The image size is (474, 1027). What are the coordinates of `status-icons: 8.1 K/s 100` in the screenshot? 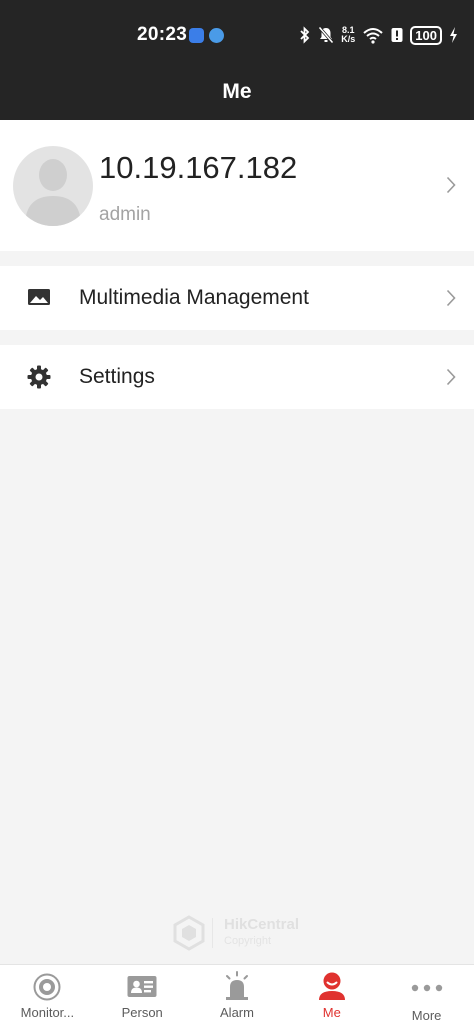 It's located at (378, 35).